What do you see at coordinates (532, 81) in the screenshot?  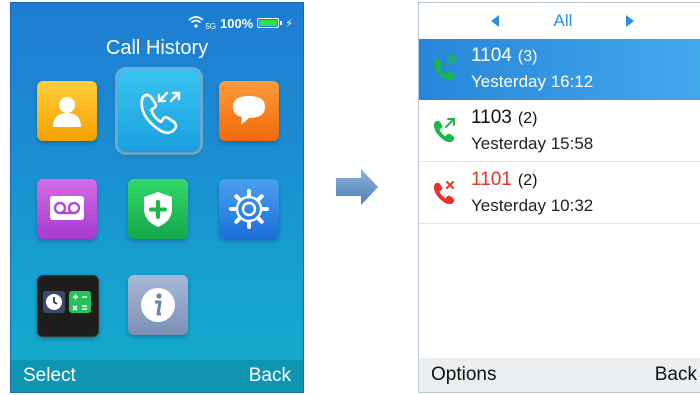 I see `call-time: Yesterday 16:12` at bounding box center [532, 81].